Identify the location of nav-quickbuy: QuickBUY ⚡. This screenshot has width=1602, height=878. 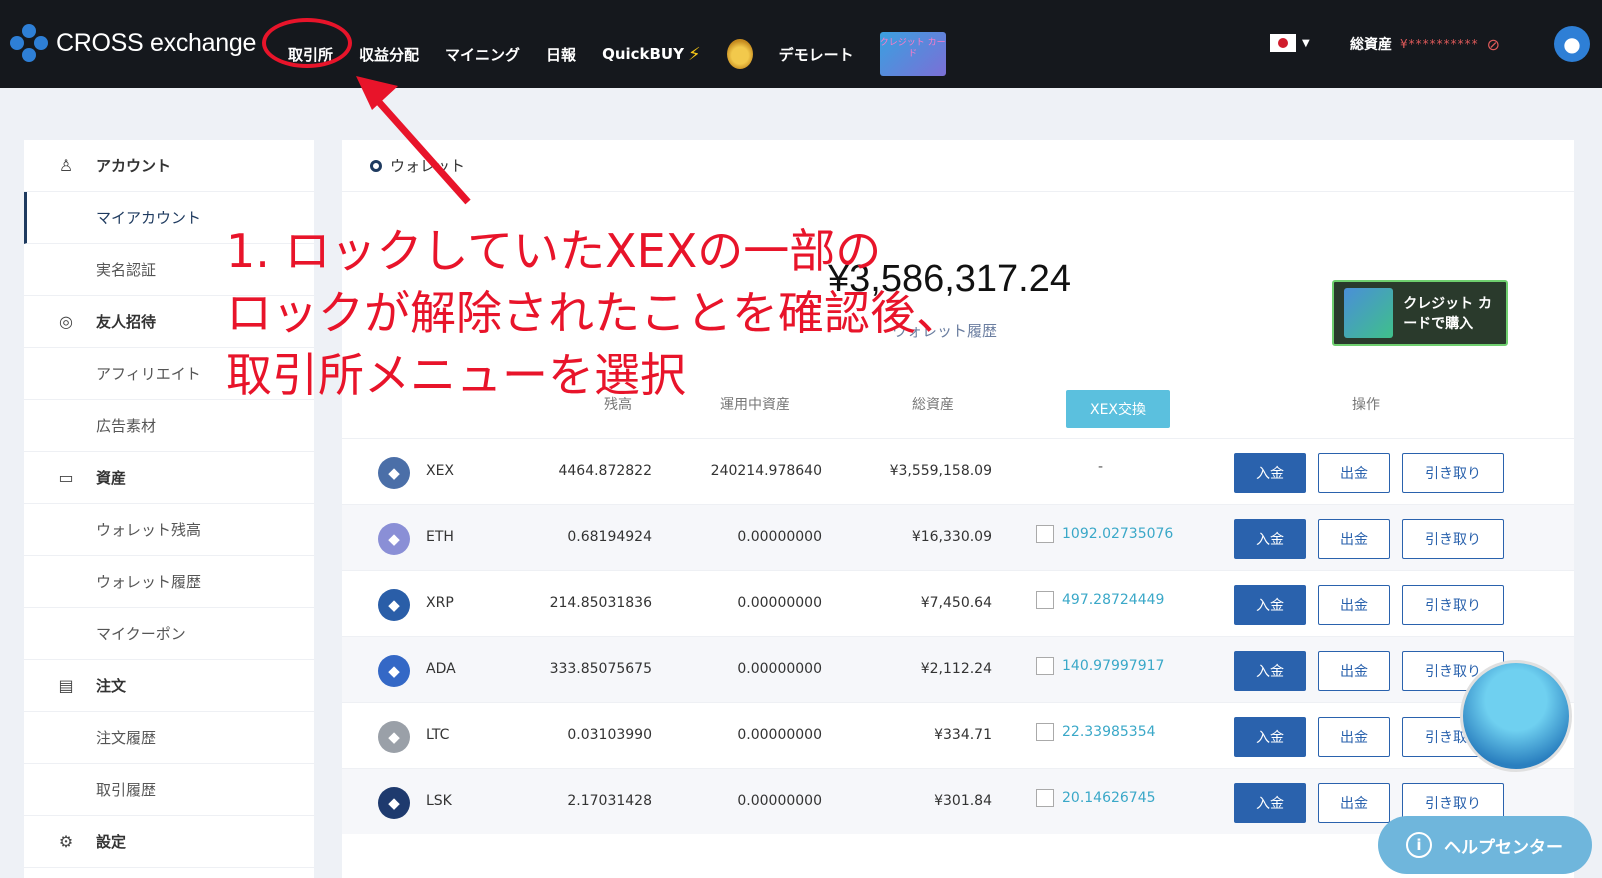
(651, 54).